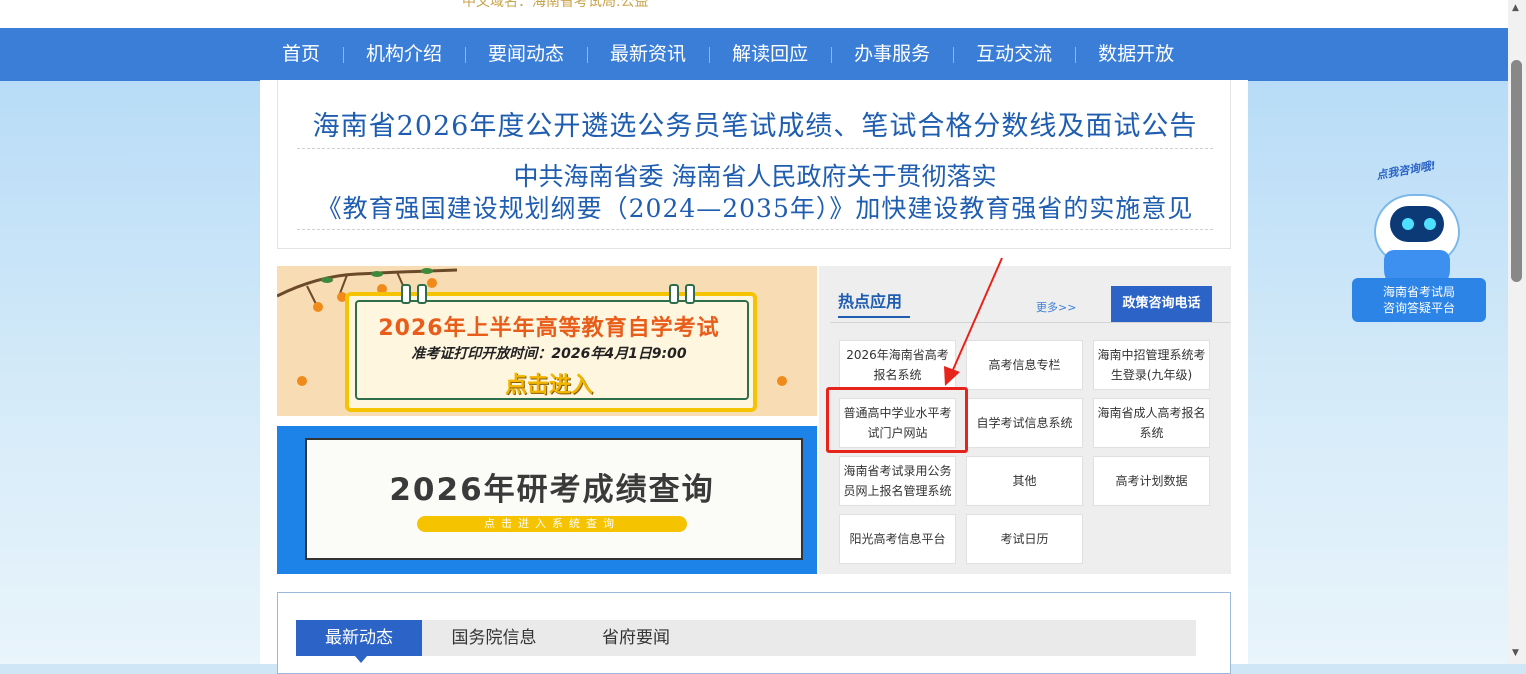 This screenshot has width=1526, height=674. Describe the element at coordinates (1406, 170) in the screenshot. I see `robot-bubble-text: 点我咨询哦!` at that location.